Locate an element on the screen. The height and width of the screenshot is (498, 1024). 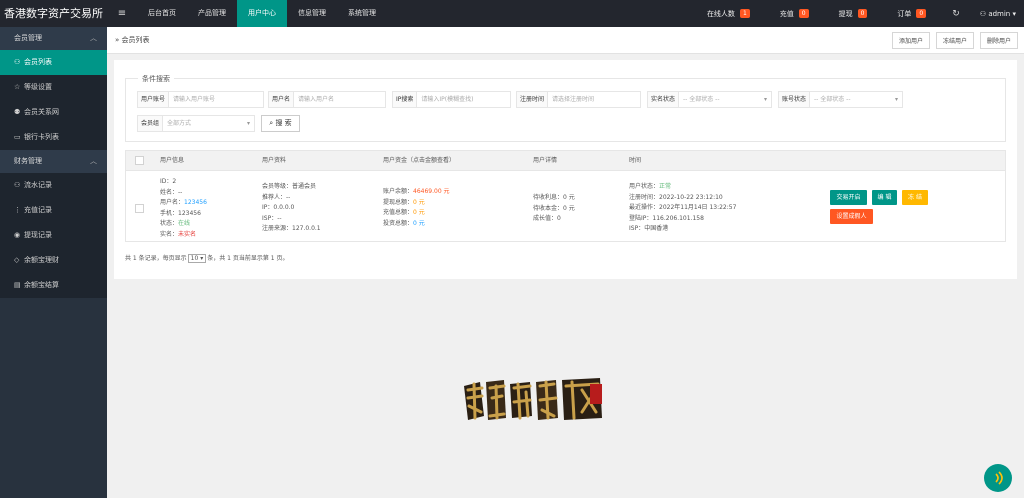
select-value: 全部方式 is located at coordinates (179, 123).